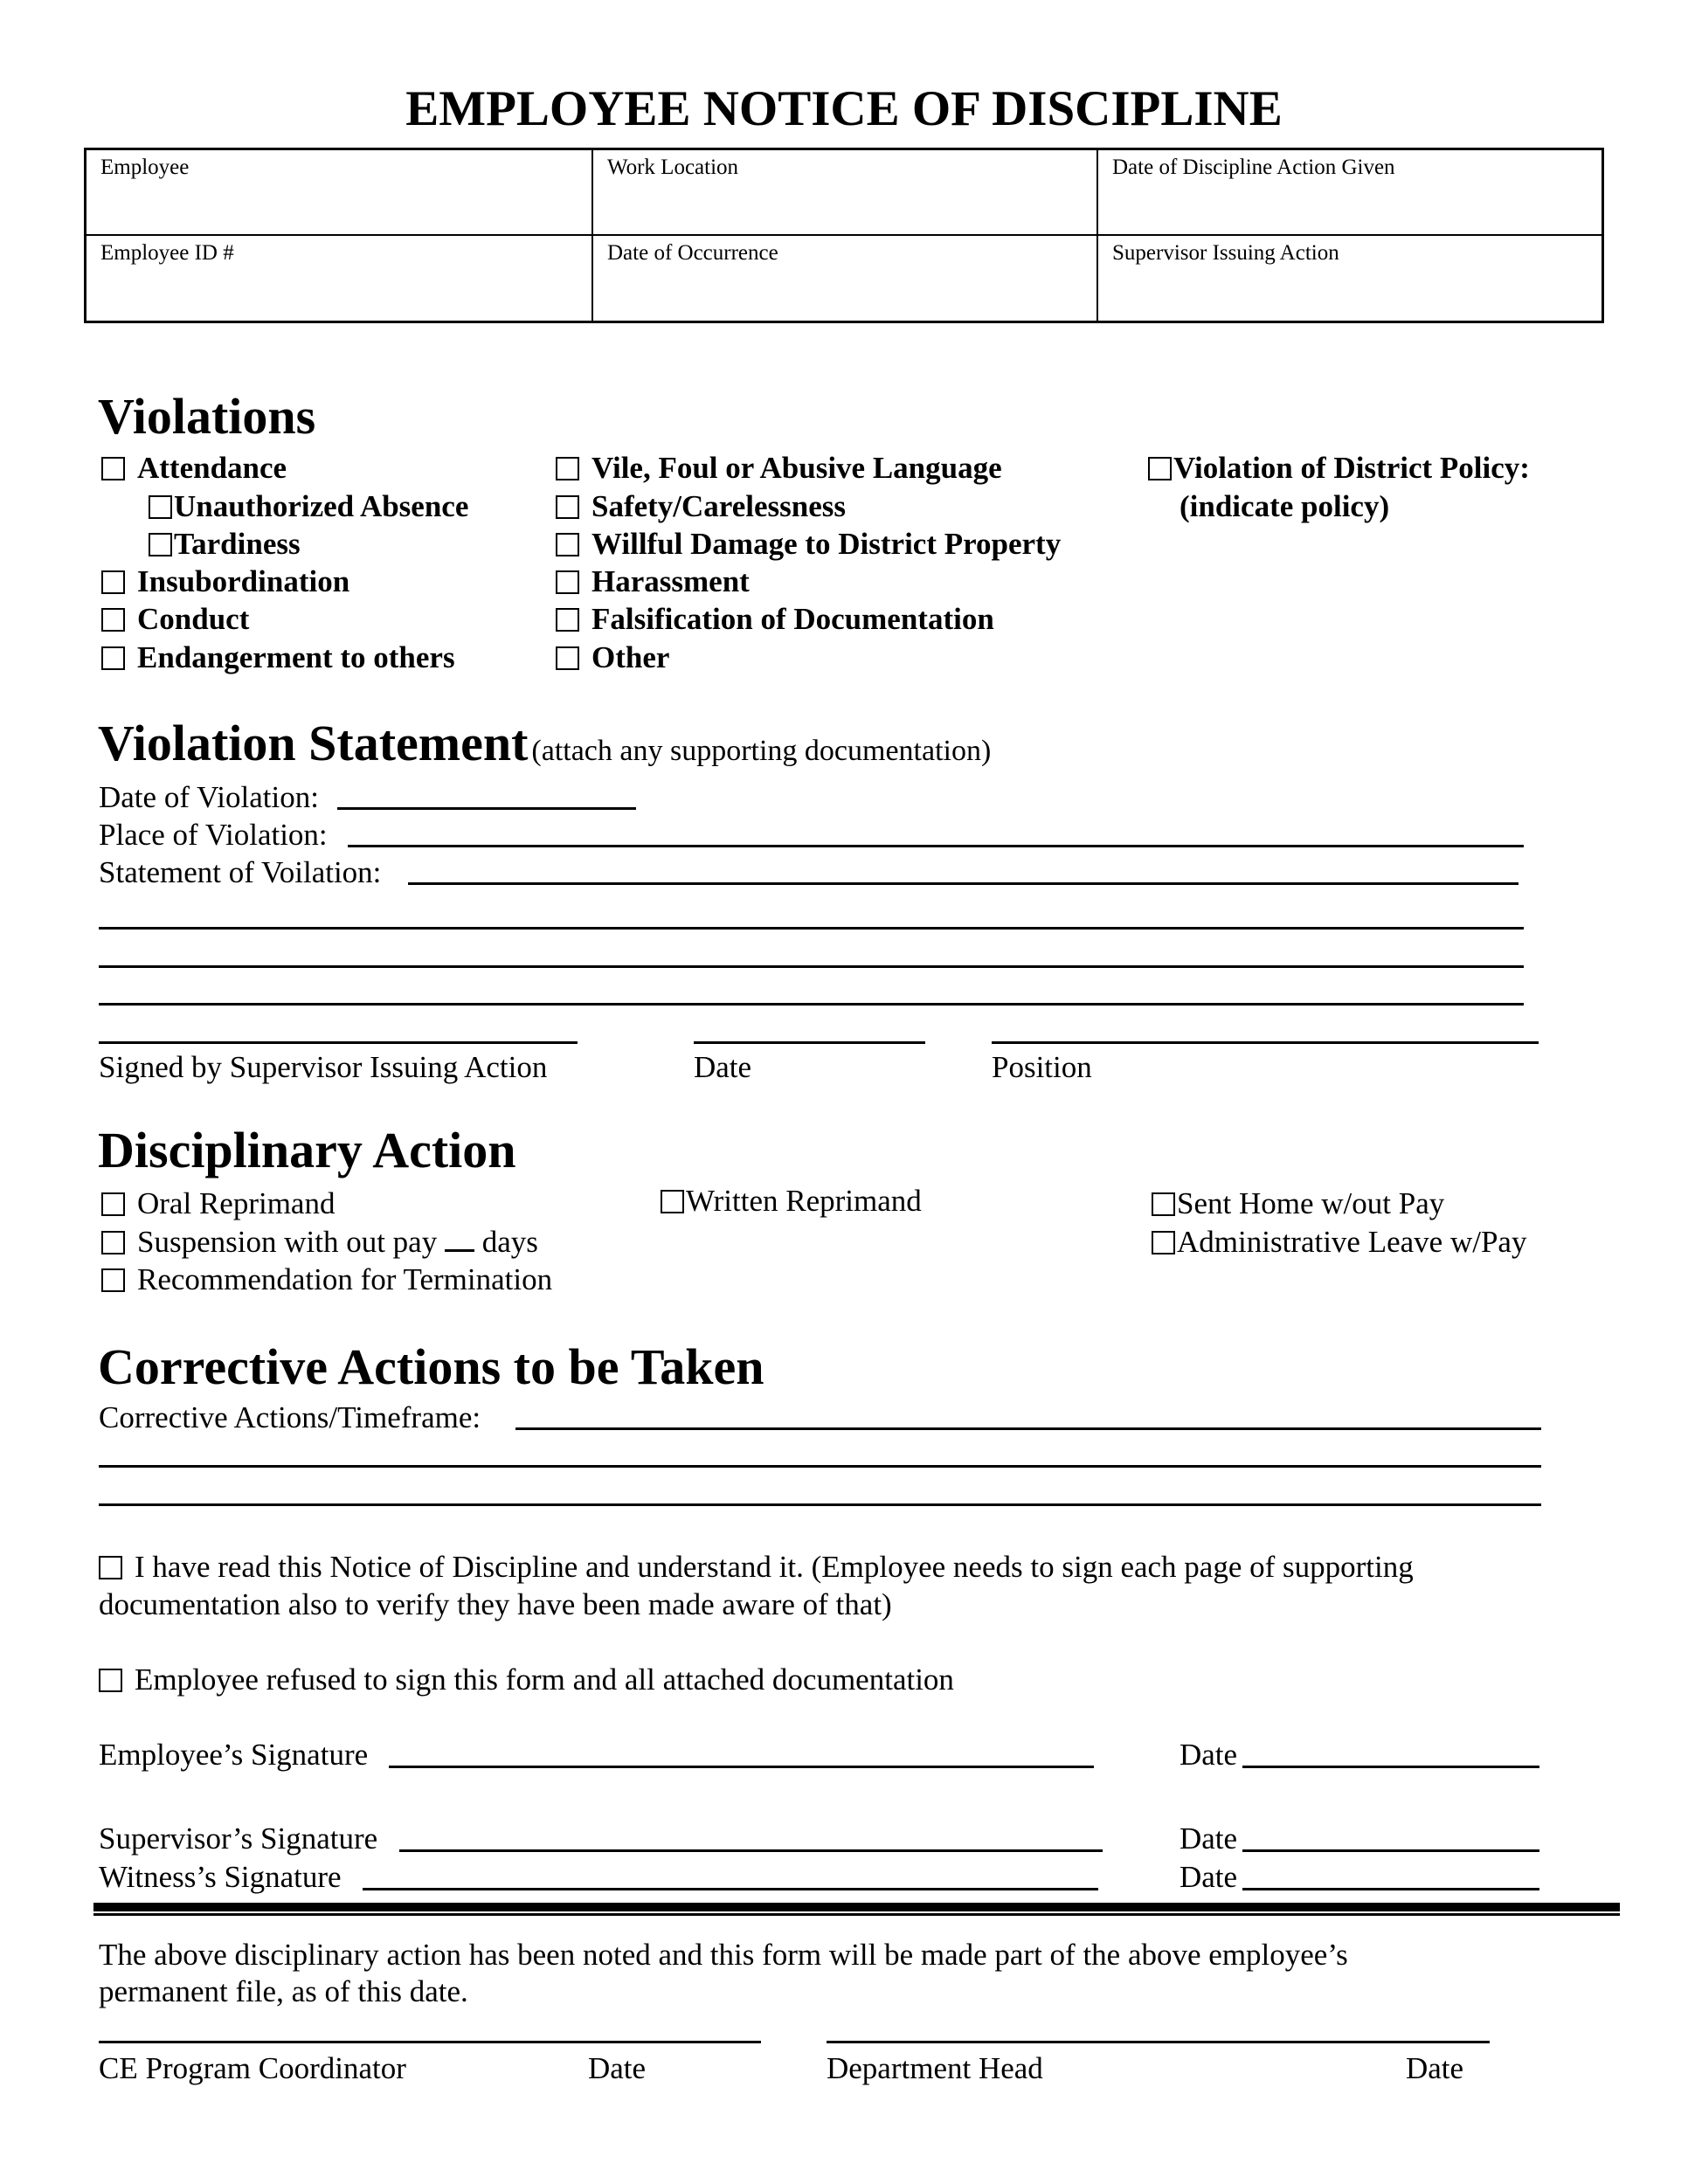 The width and height of the screenshot is (1688, 2184). Describe the element at coordinates (673, 167) in the screenshot. I see `work-location-label: Work Location` at that location.